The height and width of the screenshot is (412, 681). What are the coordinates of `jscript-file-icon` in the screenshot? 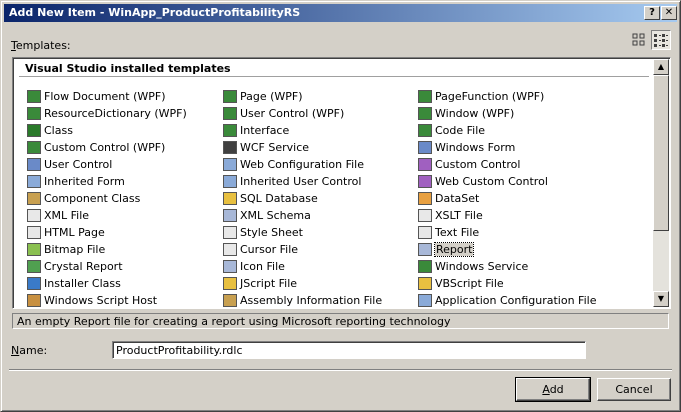 It's located at (230, 283).